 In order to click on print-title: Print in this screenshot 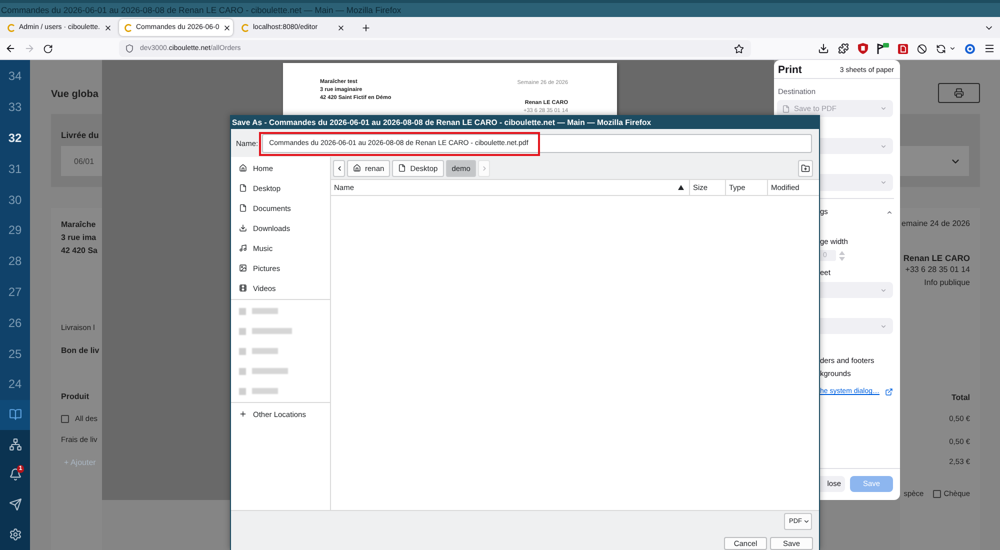, I will do `click(790, 70)`.